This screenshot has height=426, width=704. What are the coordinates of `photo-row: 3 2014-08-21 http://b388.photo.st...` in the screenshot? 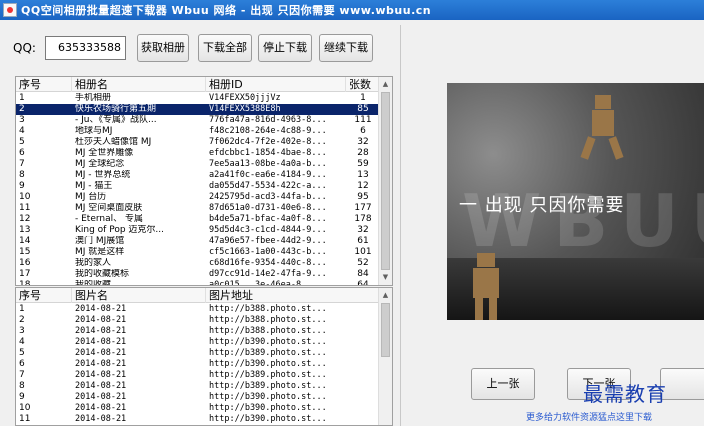 It's located at (204, 331).